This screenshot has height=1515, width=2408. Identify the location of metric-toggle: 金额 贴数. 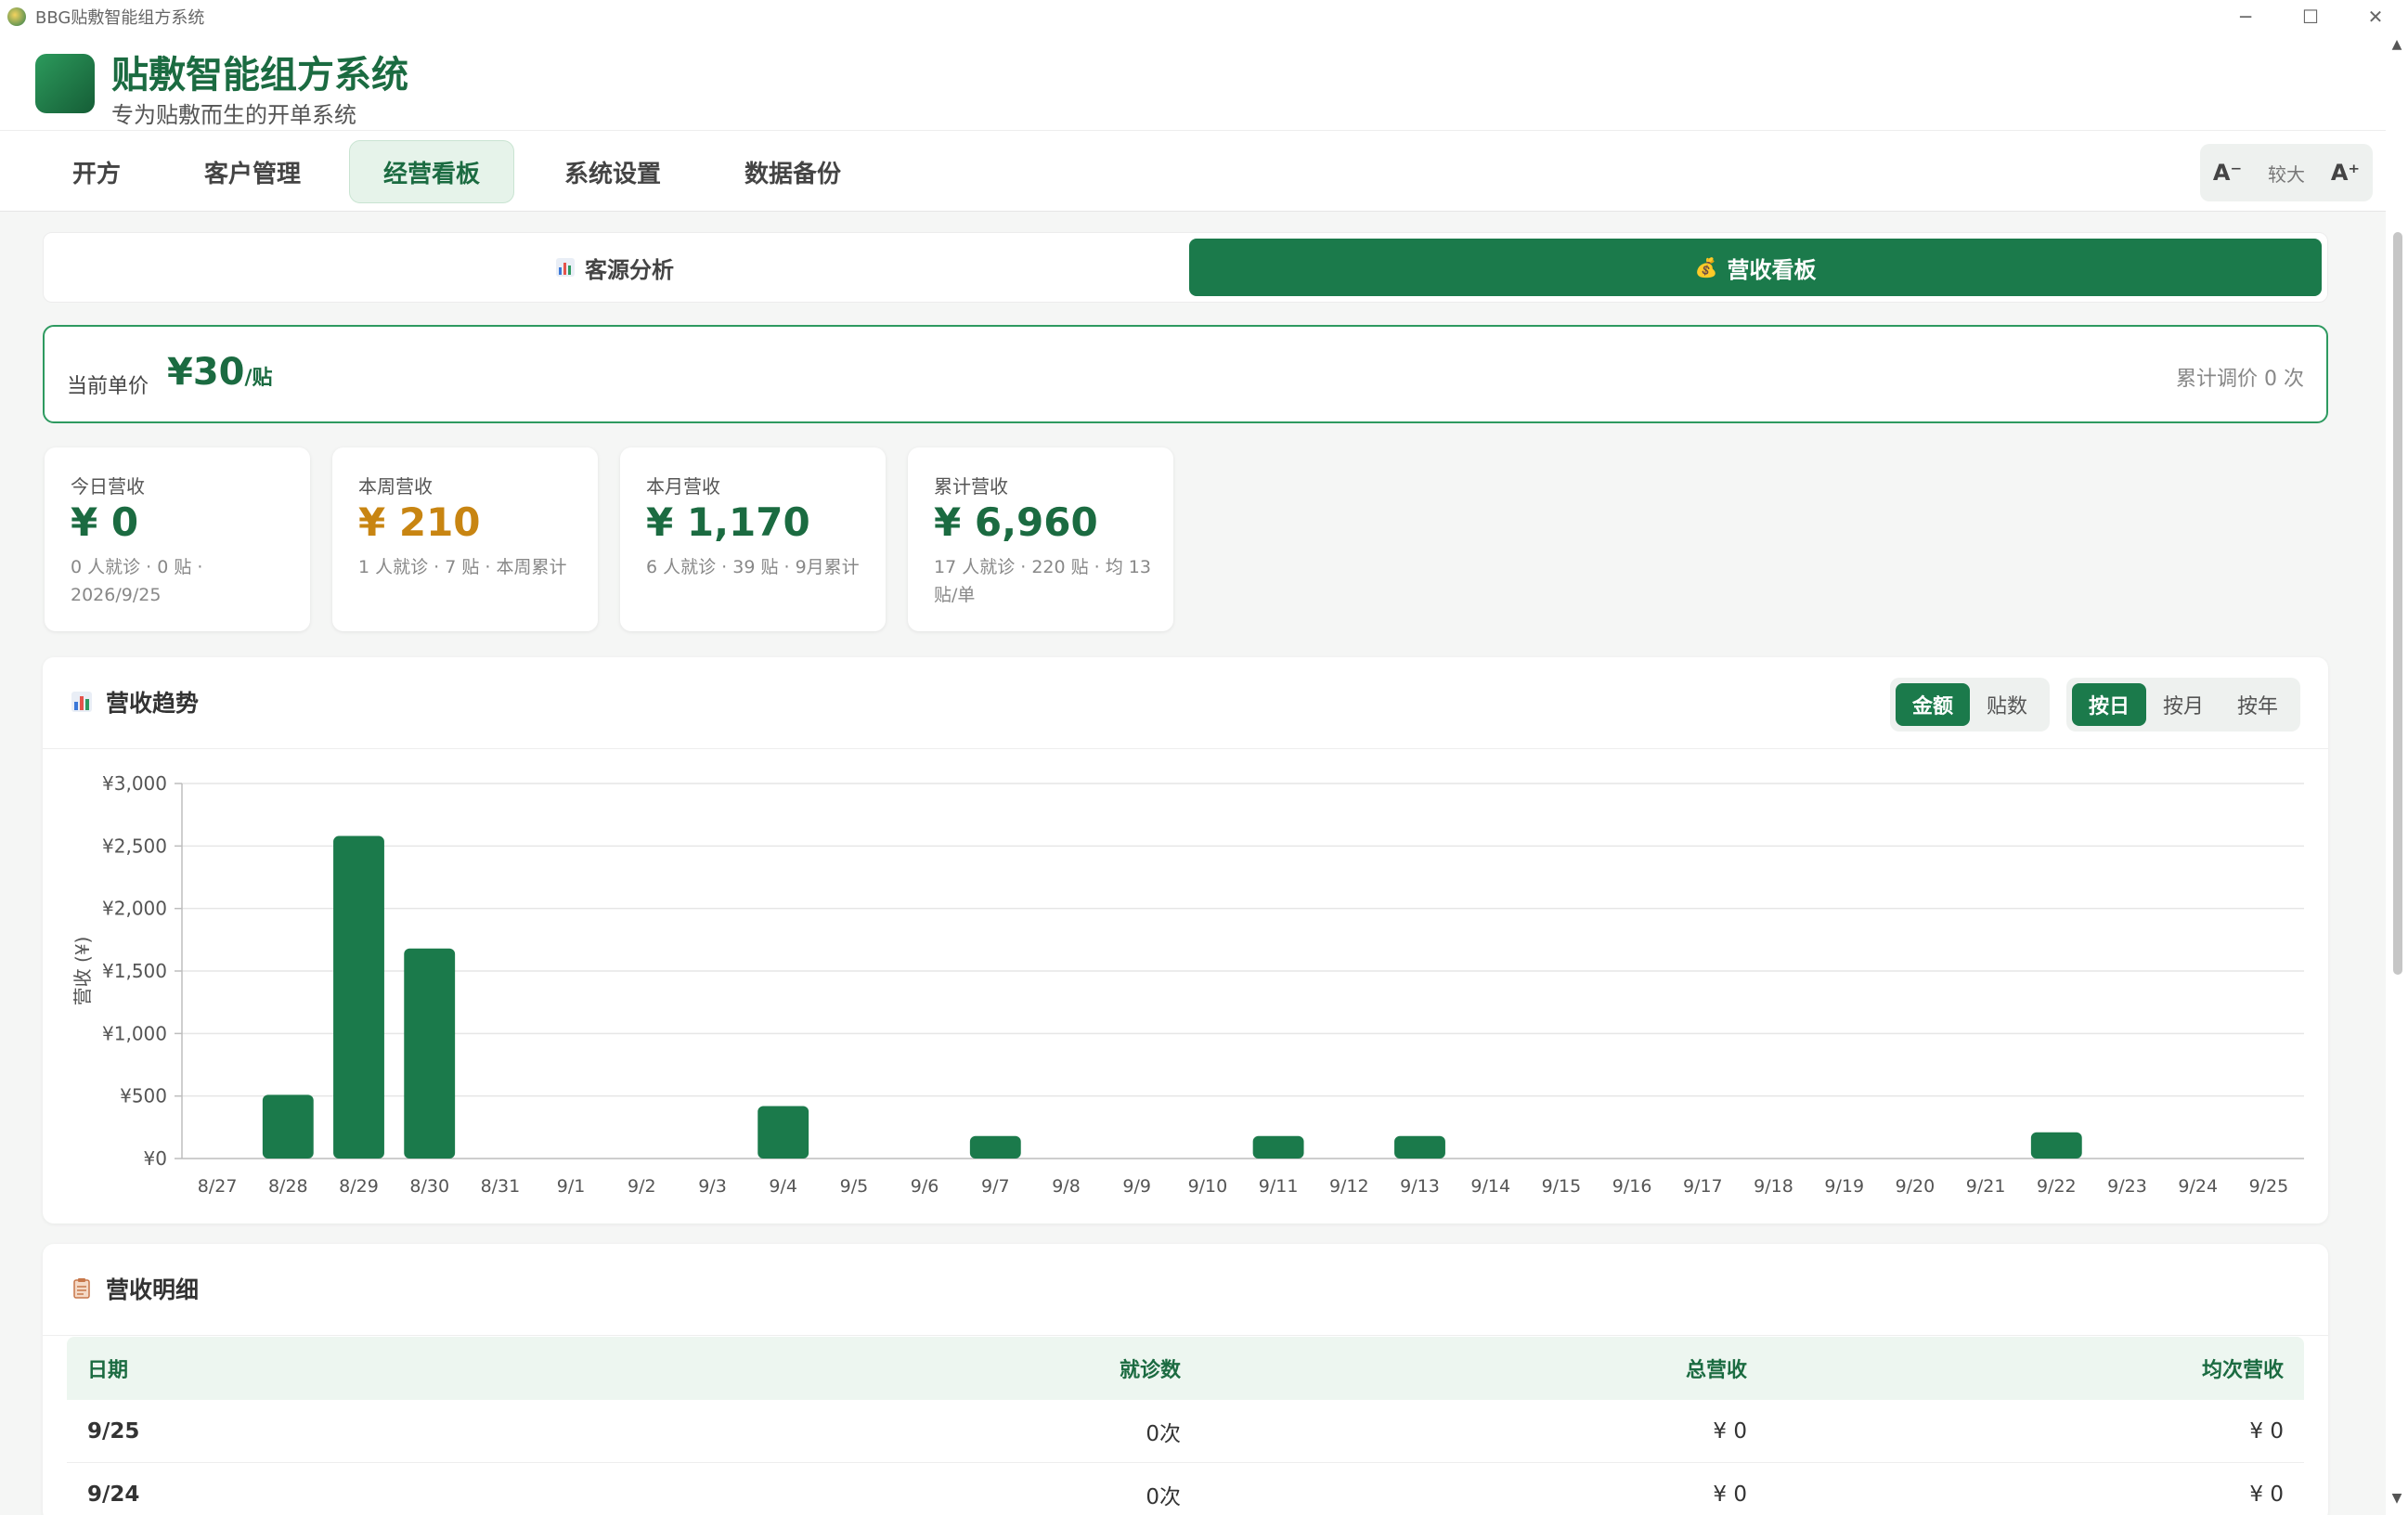
(1971, 705).